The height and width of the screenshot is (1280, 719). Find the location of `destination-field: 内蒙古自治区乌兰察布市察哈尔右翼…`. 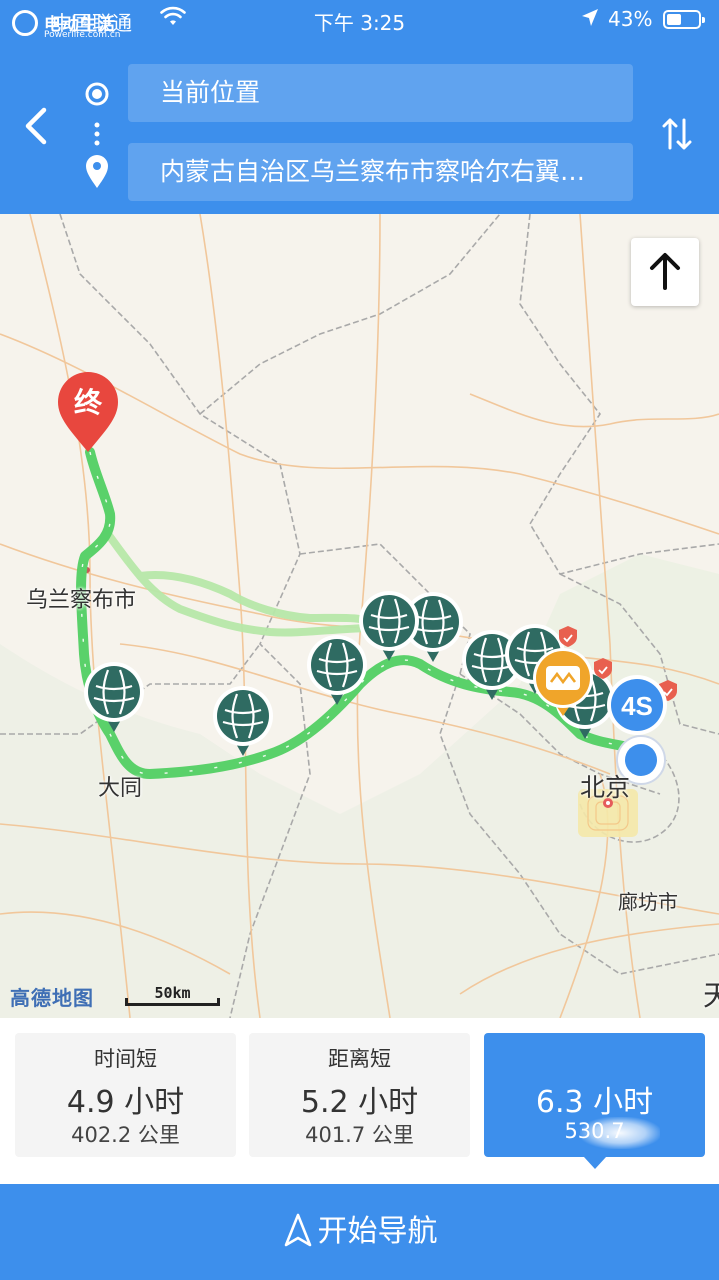

destination-field: 内蒙古自治区乌兰察布市察哈尔右翼… is located at coordinates (380, 172).